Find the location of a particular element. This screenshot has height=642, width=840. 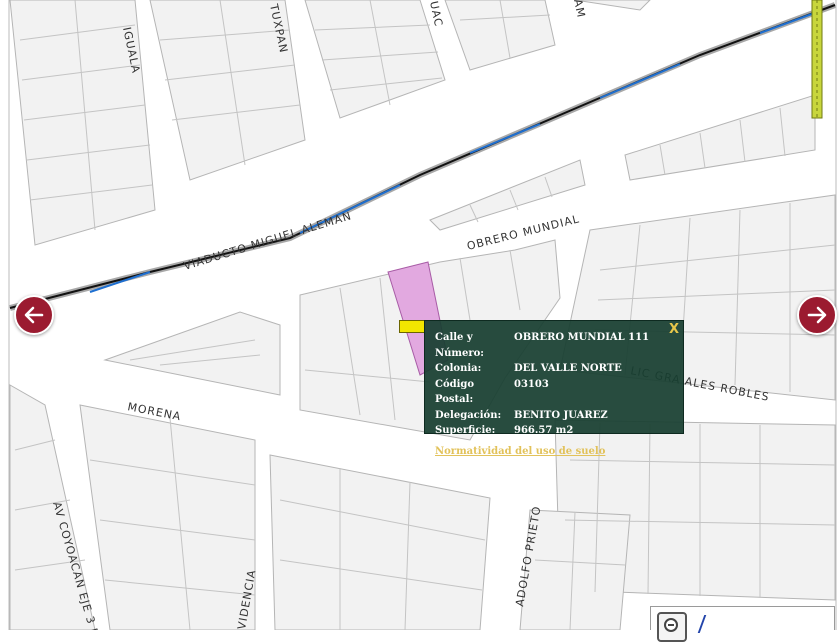

pan-right-button is located at coordinates (817, 315).